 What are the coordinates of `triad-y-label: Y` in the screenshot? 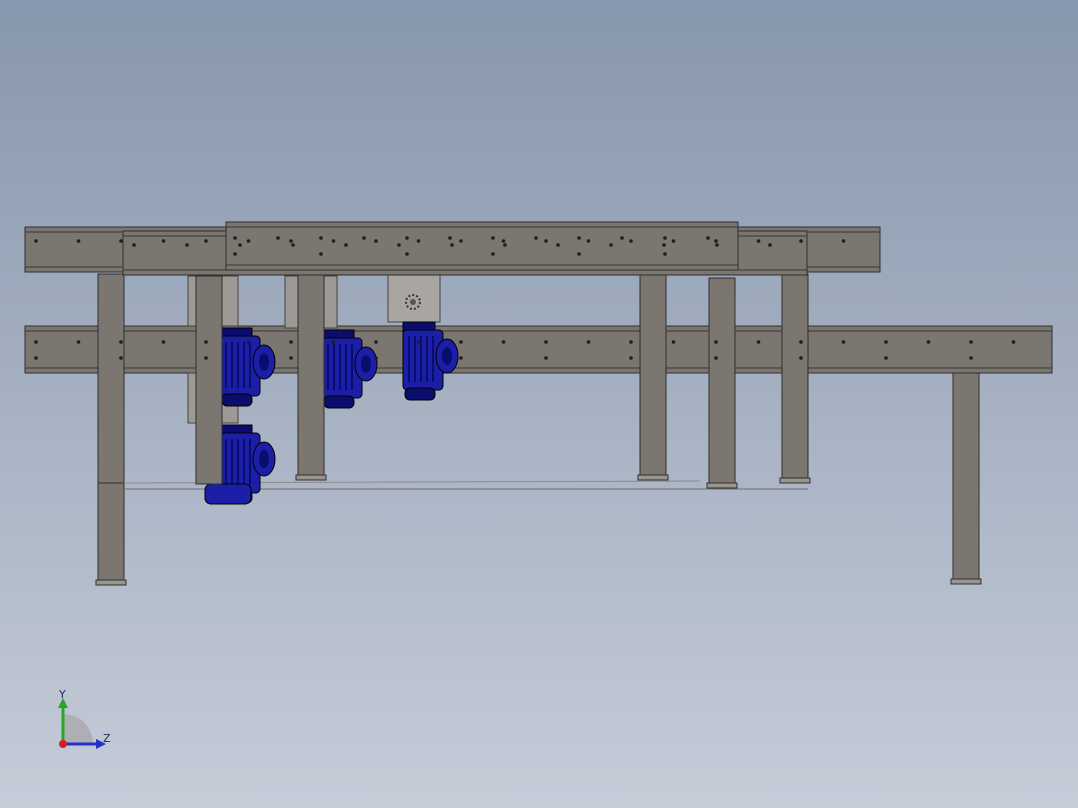 It's located at (62, 694).